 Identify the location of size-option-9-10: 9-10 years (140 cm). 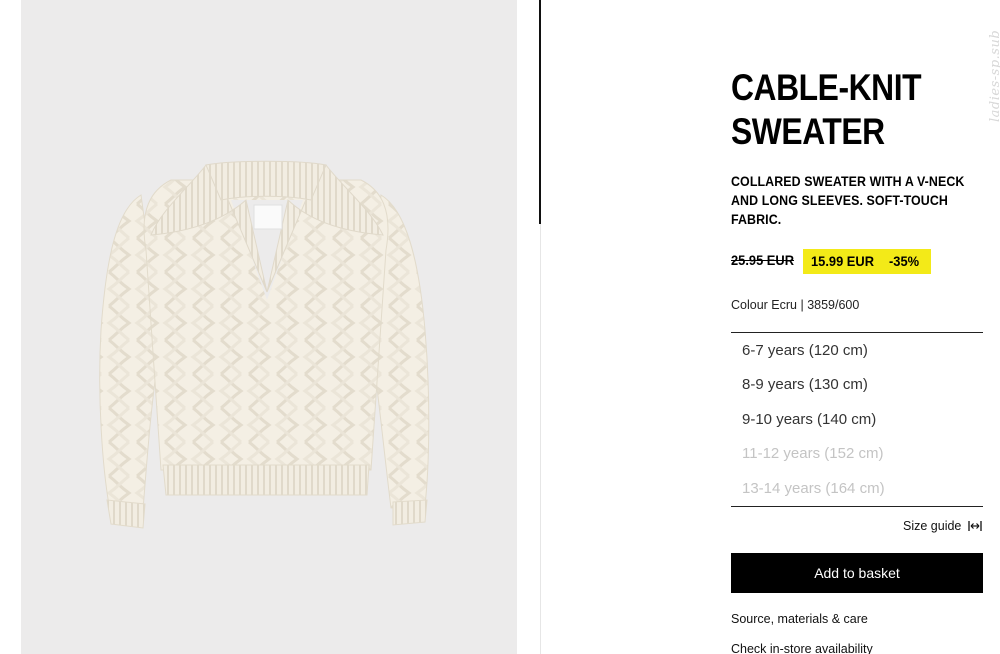
(809, 419).